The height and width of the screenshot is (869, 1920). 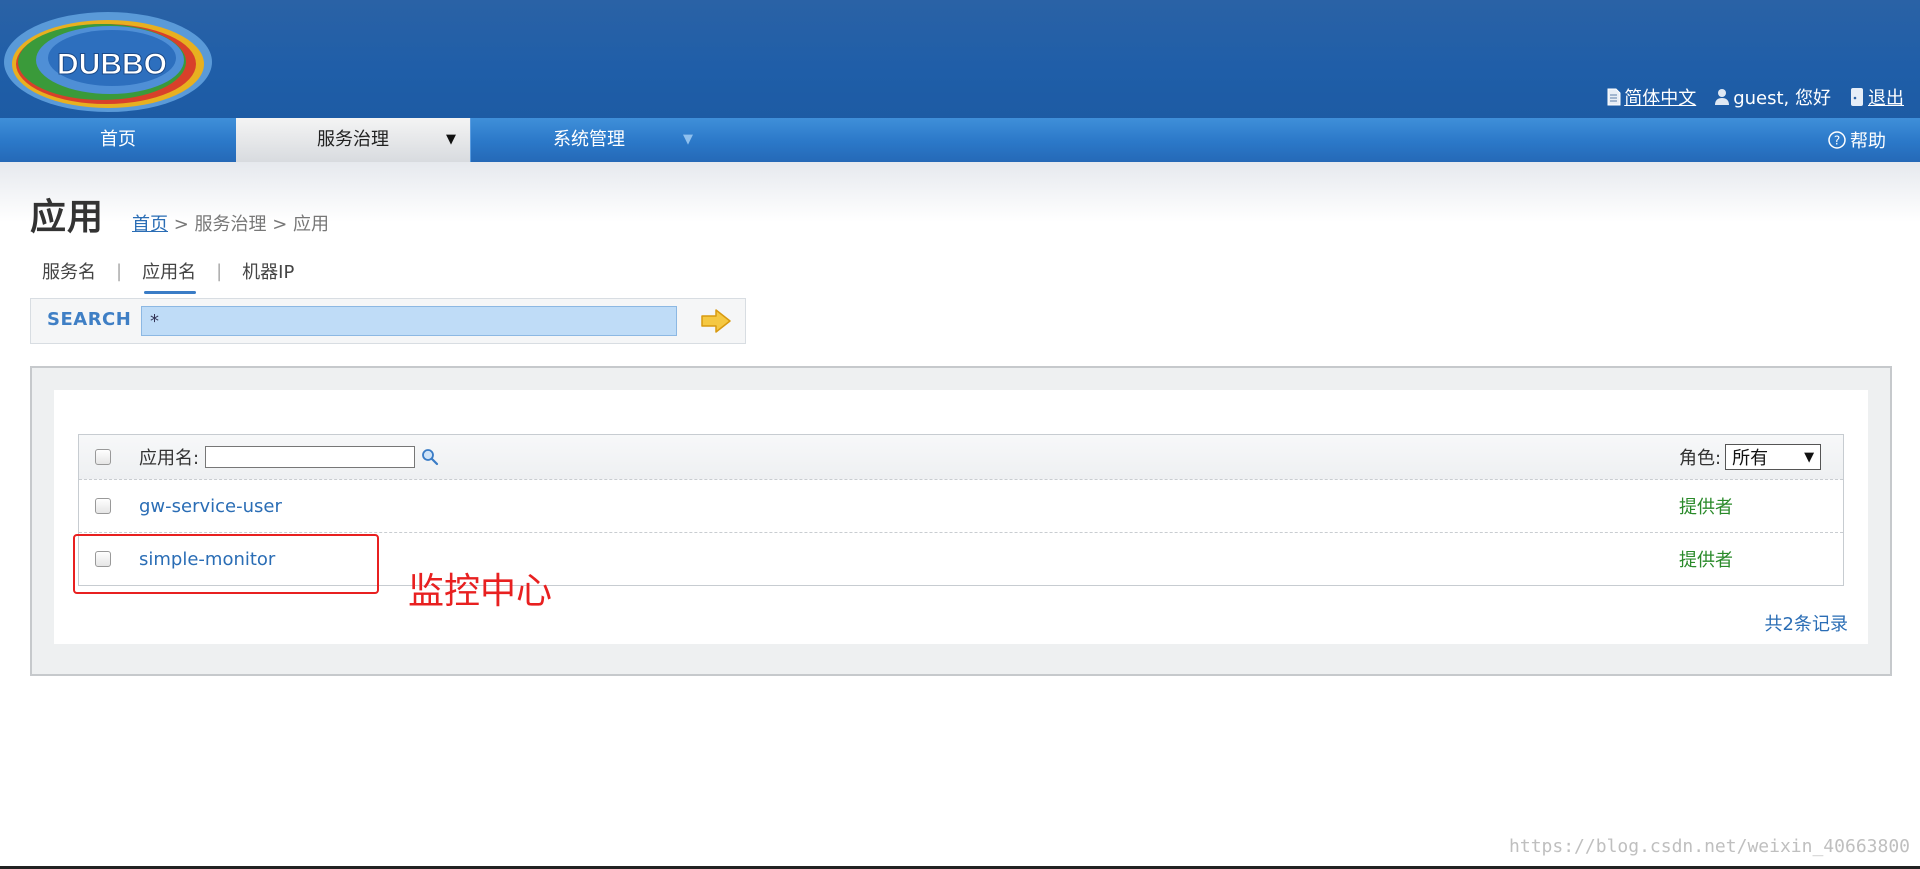 I want to click on tab-machine-ip: 机器IP, so click(x=268, y=271).